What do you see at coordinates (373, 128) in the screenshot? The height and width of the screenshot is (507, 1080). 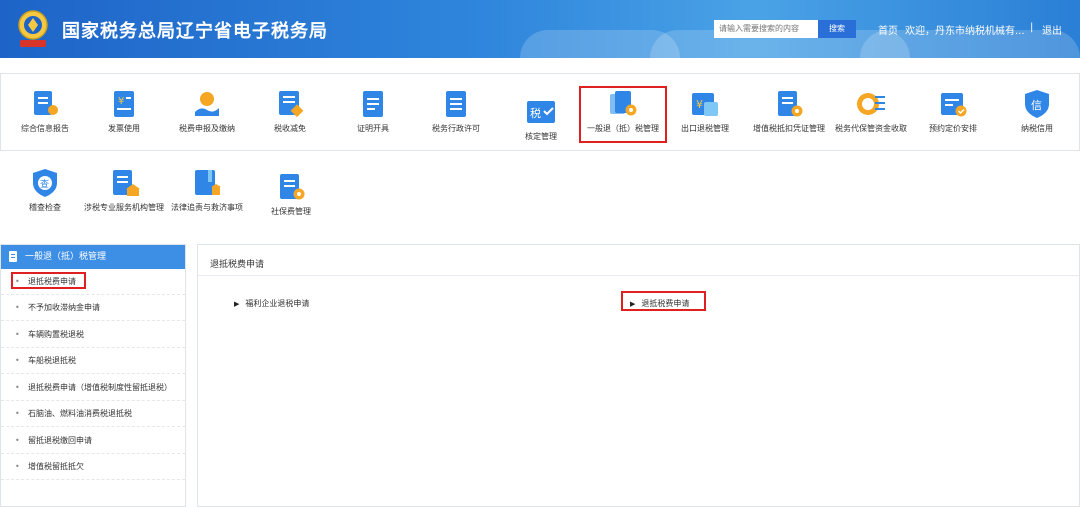 I see `menu-label: 证明开具` at bounding box center [373, 128].